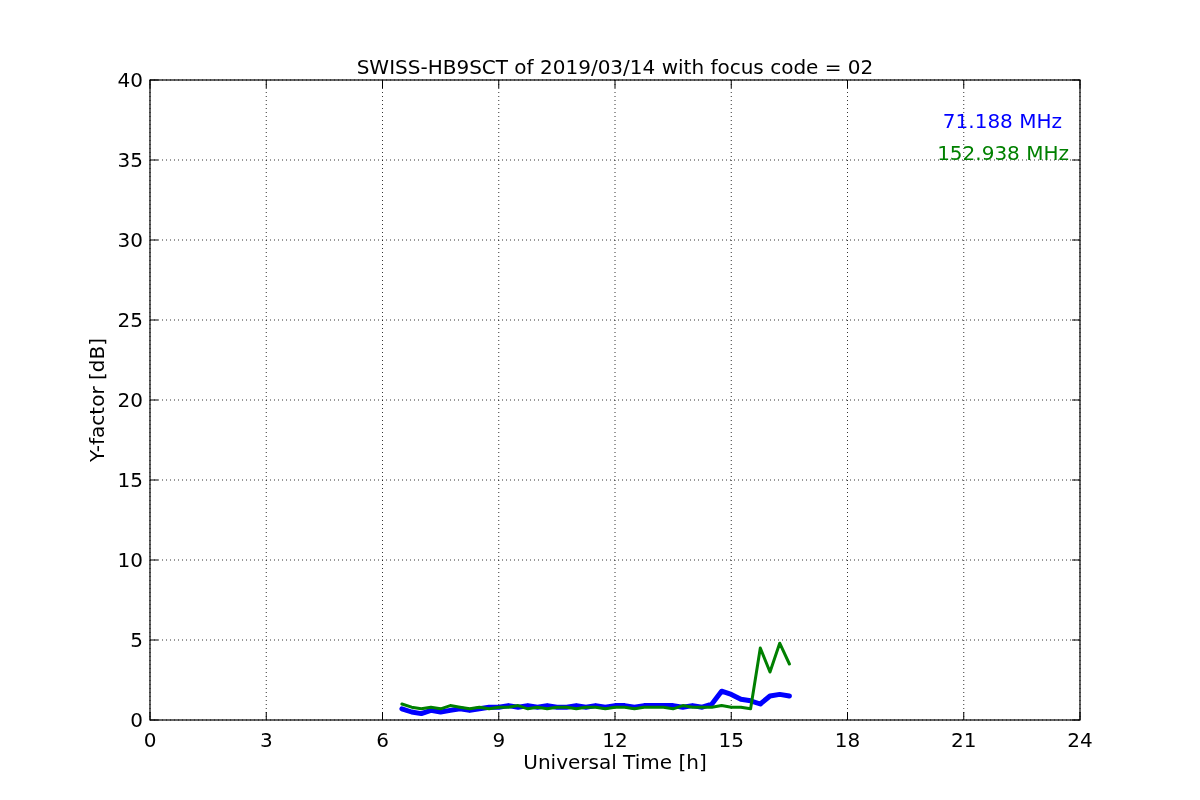 The height and width of the screenshot is (800, 1200). What do you see at coordinates (97, 400) in the screenshot?
I see `y-axis-label: Y-factor [dB]` at bounding box center [97, 400].